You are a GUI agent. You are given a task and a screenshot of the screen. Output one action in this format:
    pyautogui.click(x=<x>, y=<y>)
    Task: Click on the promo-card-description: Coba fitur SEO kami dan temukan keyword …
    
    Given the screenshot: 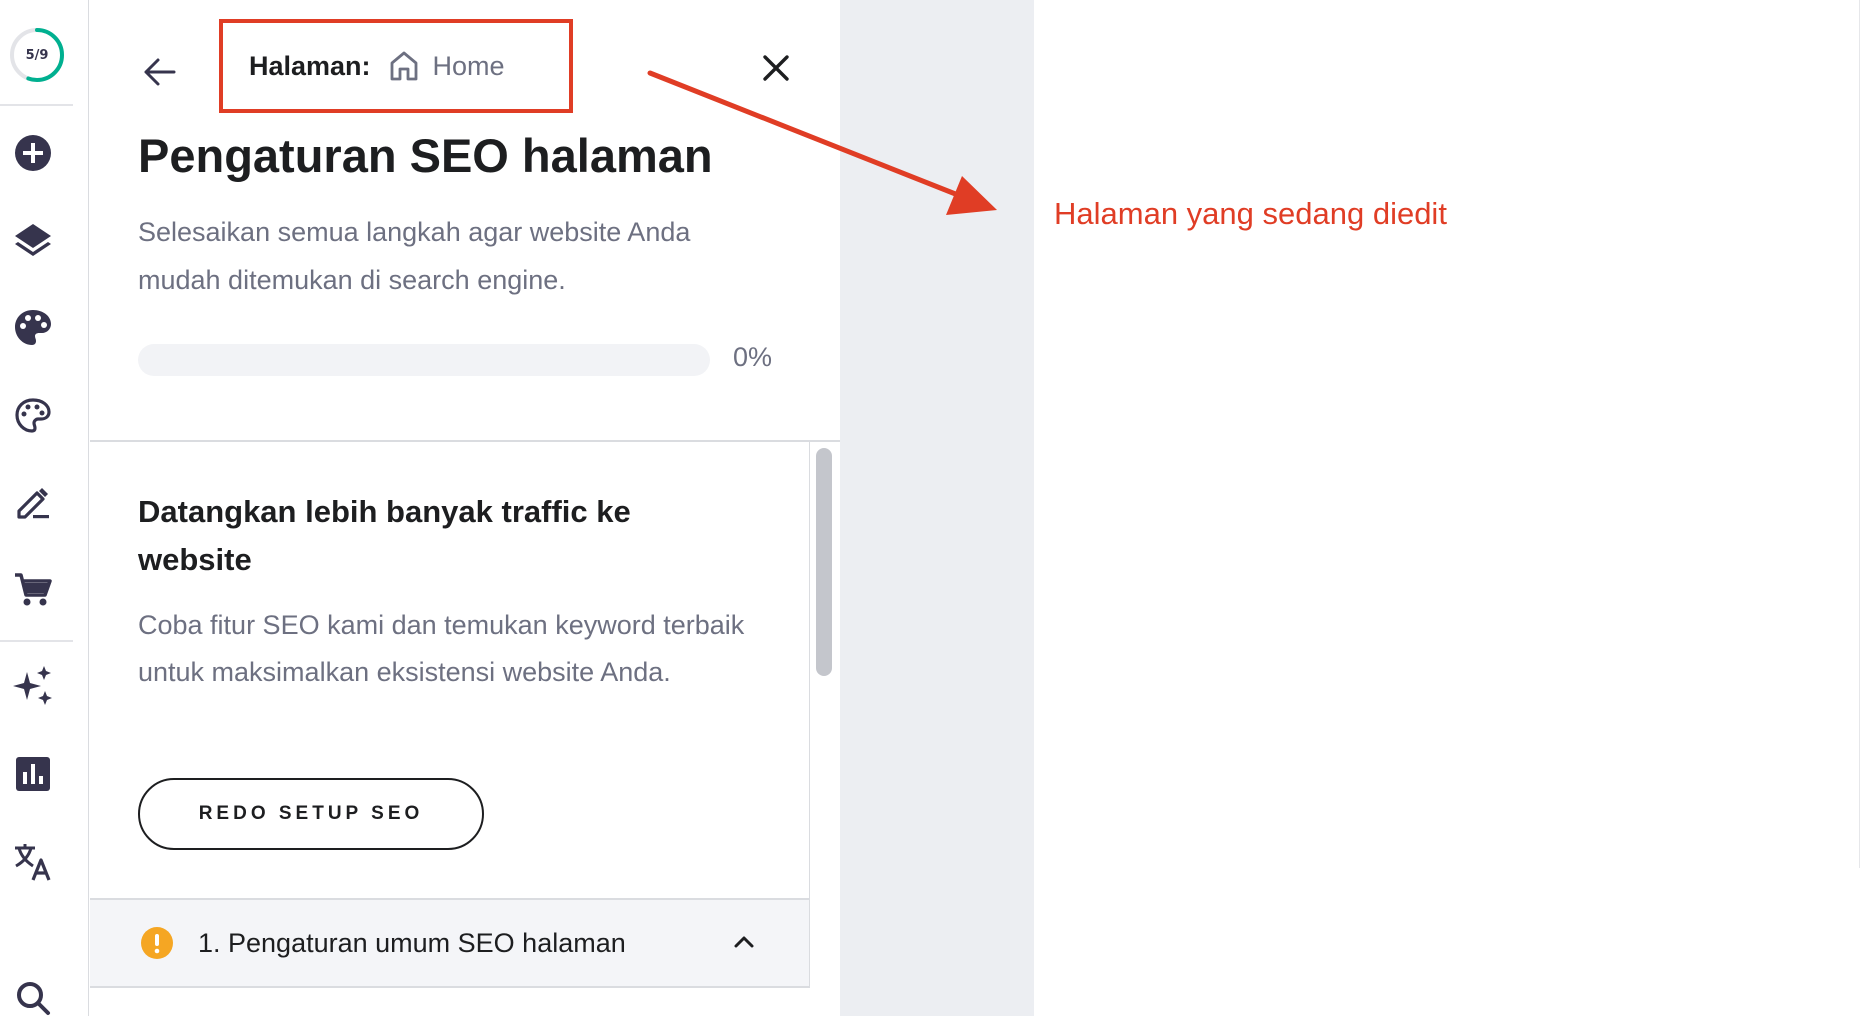 What is the action you would take?
    pyautogui.click(x=441, y=648)
    